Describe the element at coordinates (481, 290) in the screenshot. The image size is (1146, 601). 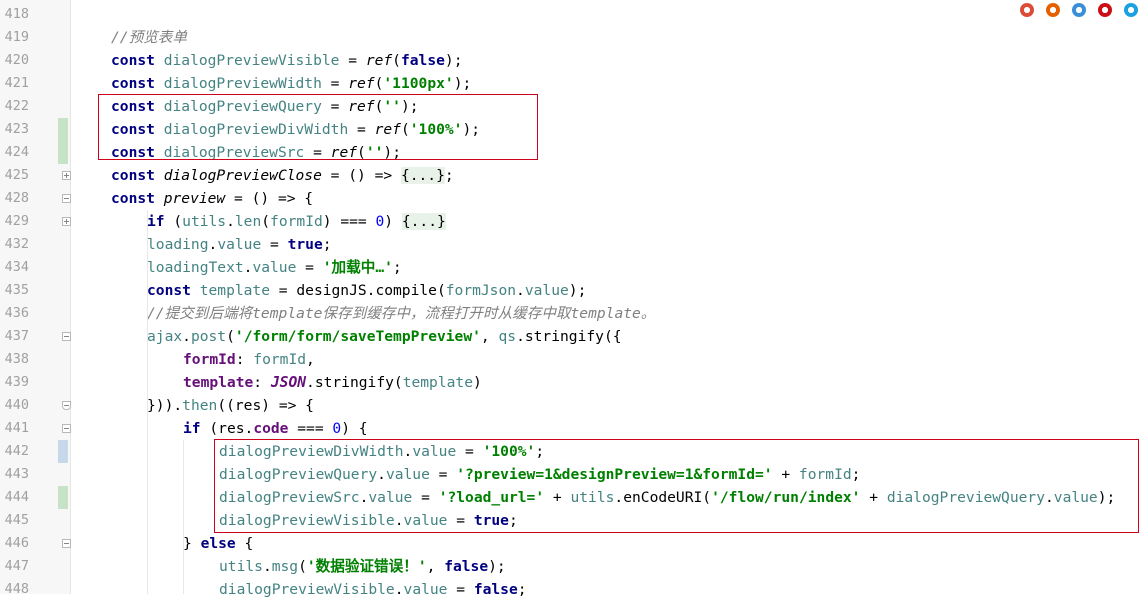
I see `code-token: formJson` at that location.